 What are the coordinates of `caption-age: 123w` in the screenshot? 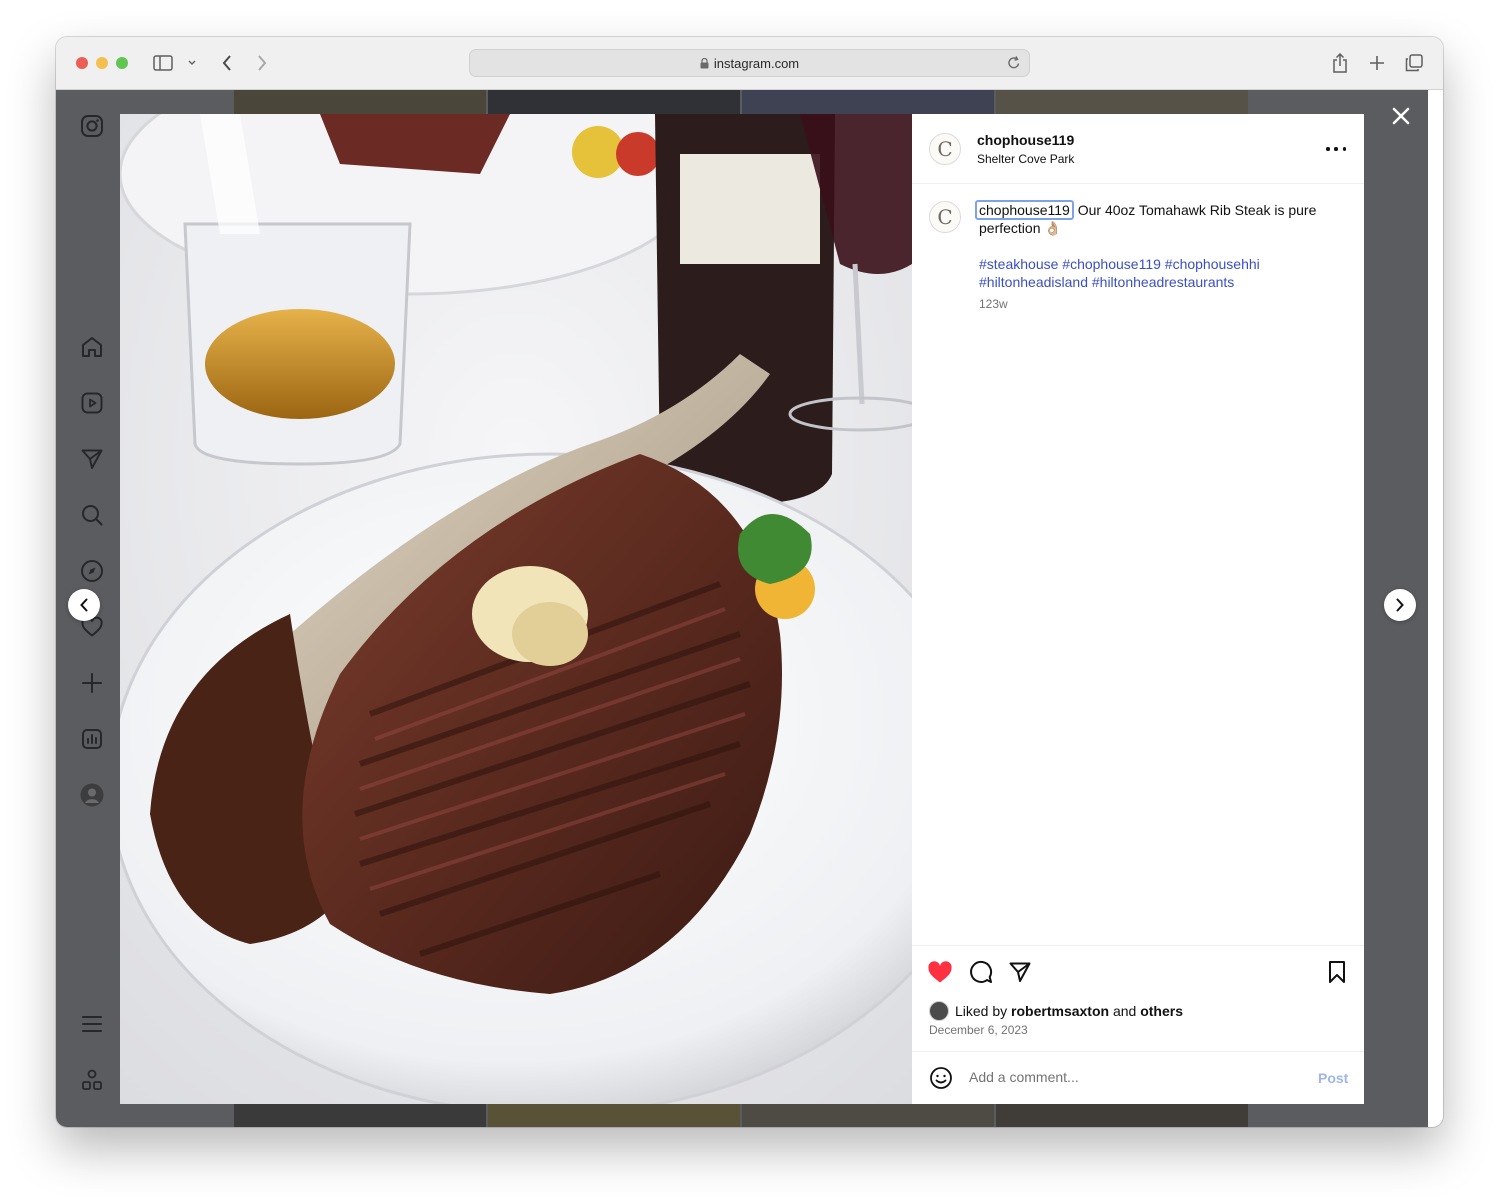 It's located at (993, 304).